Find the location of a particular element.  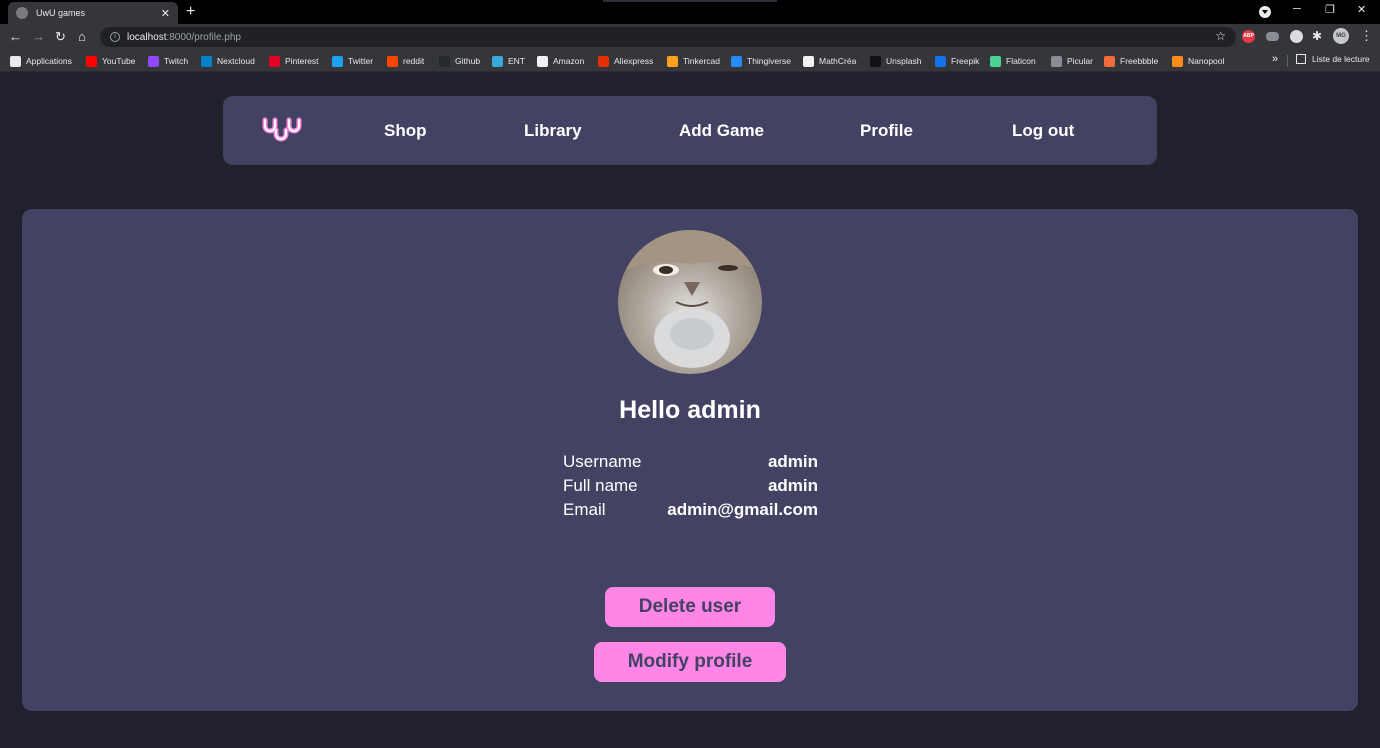

bookmark-label: Twitter is located at coordinates (361, 61).